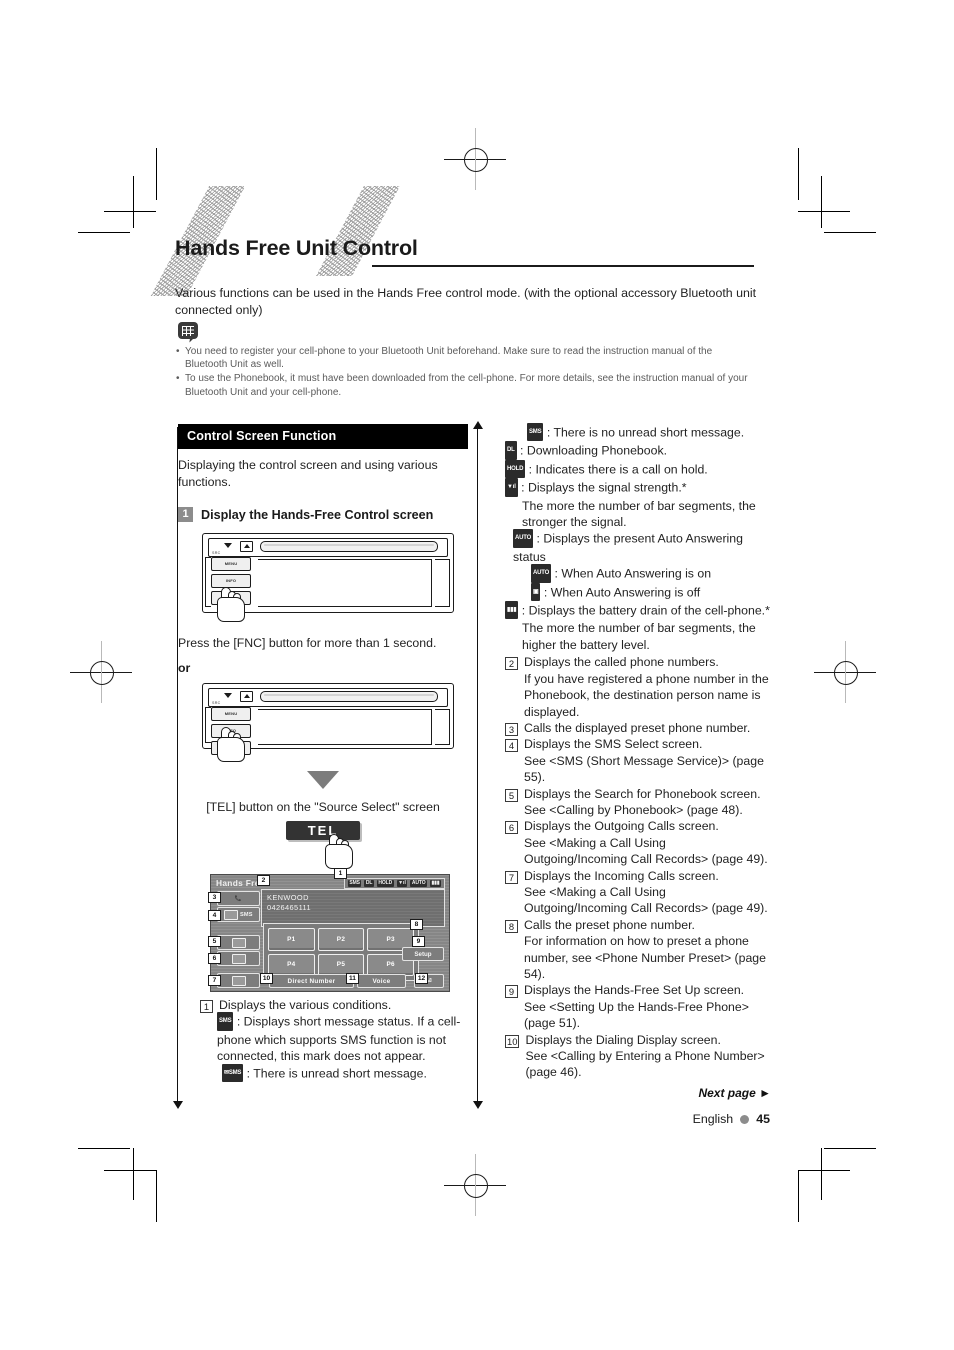 Image resolution: width=954 pixels, height=1350 pixels. I want to click on callout-number: 8, so click(511, 926).